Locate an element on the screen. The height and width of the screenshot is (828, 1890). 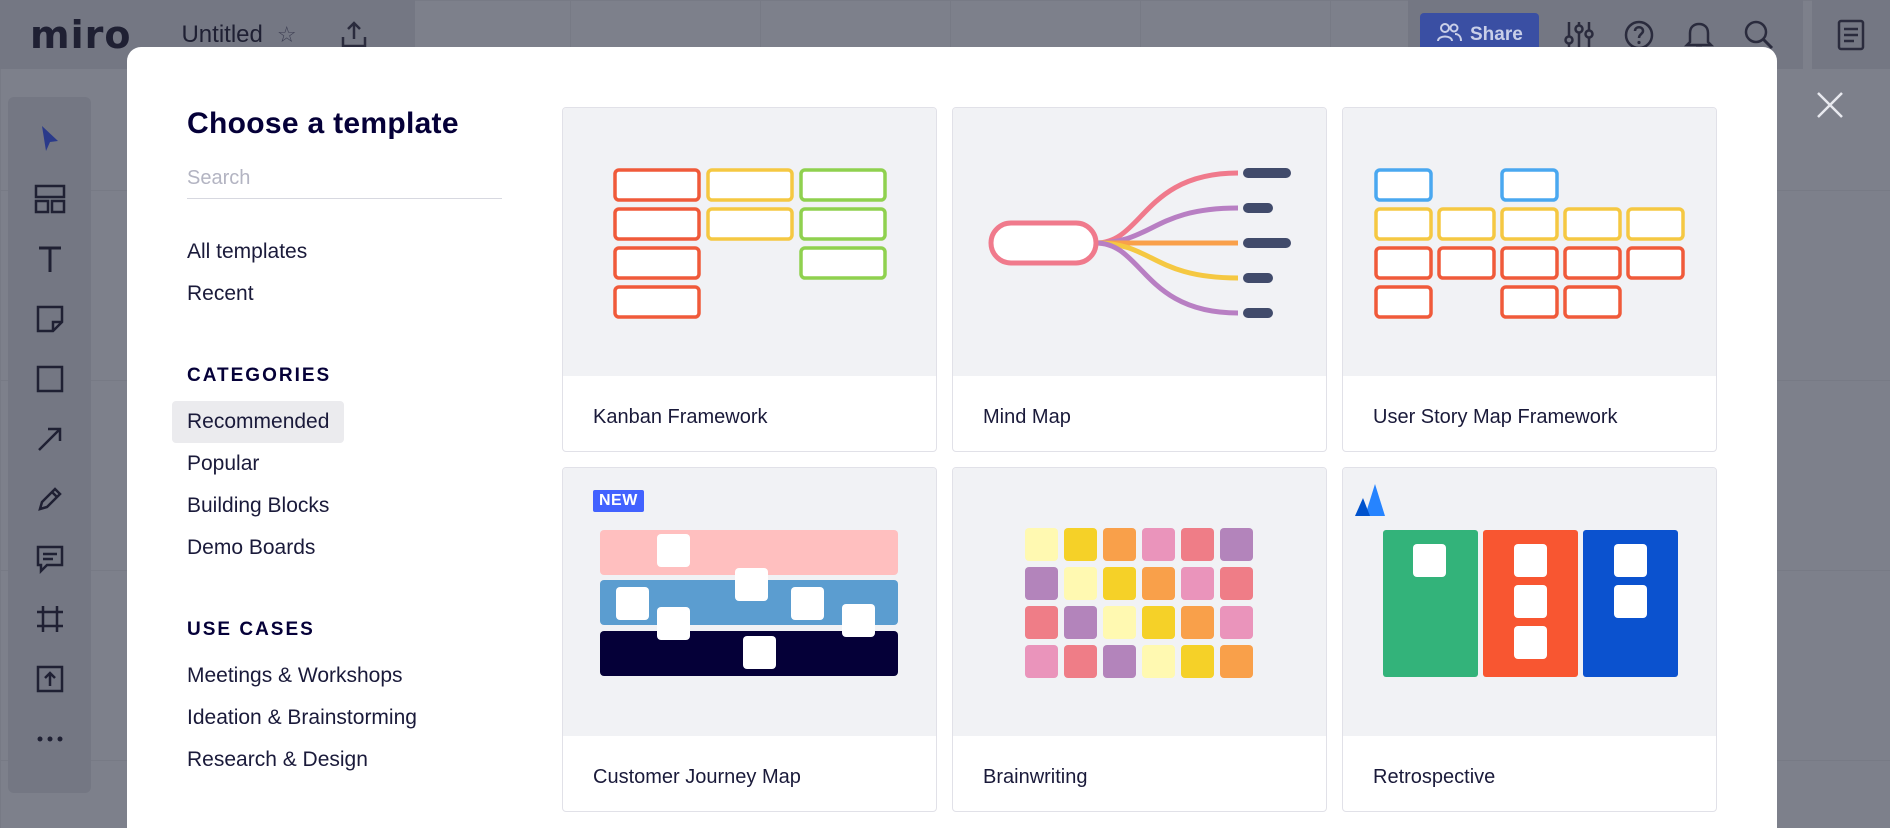
category-recommended: Recommended is located at coordinates (258, 422).